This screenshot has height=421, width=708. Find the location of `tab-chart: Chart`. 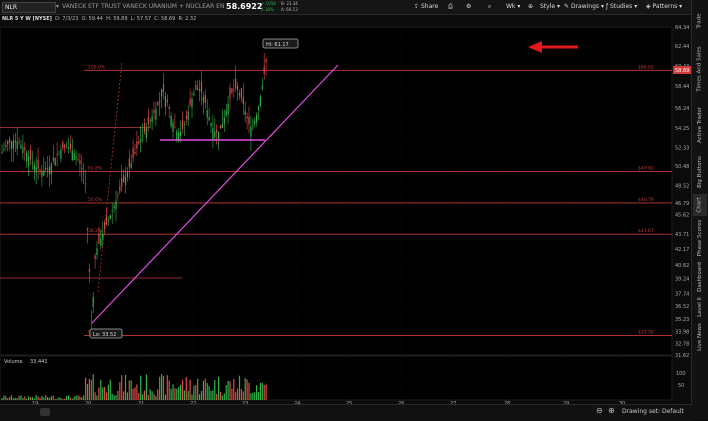

tab-chart: Chart is located at coordinates (700, 205).